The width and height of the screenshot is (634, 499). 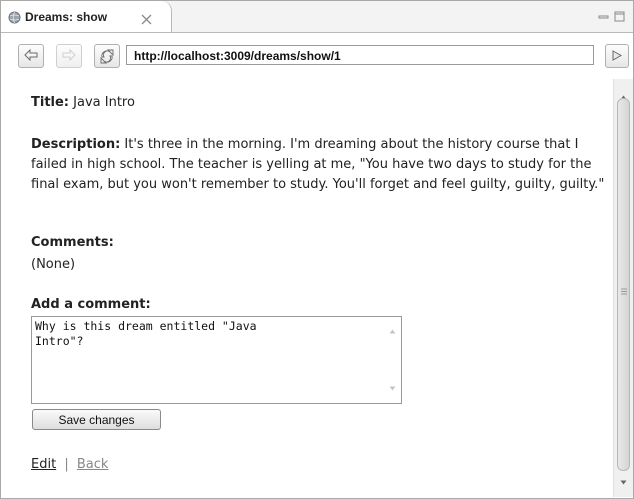 I want to click on title-label: Title:, so click(x=50, y=102).